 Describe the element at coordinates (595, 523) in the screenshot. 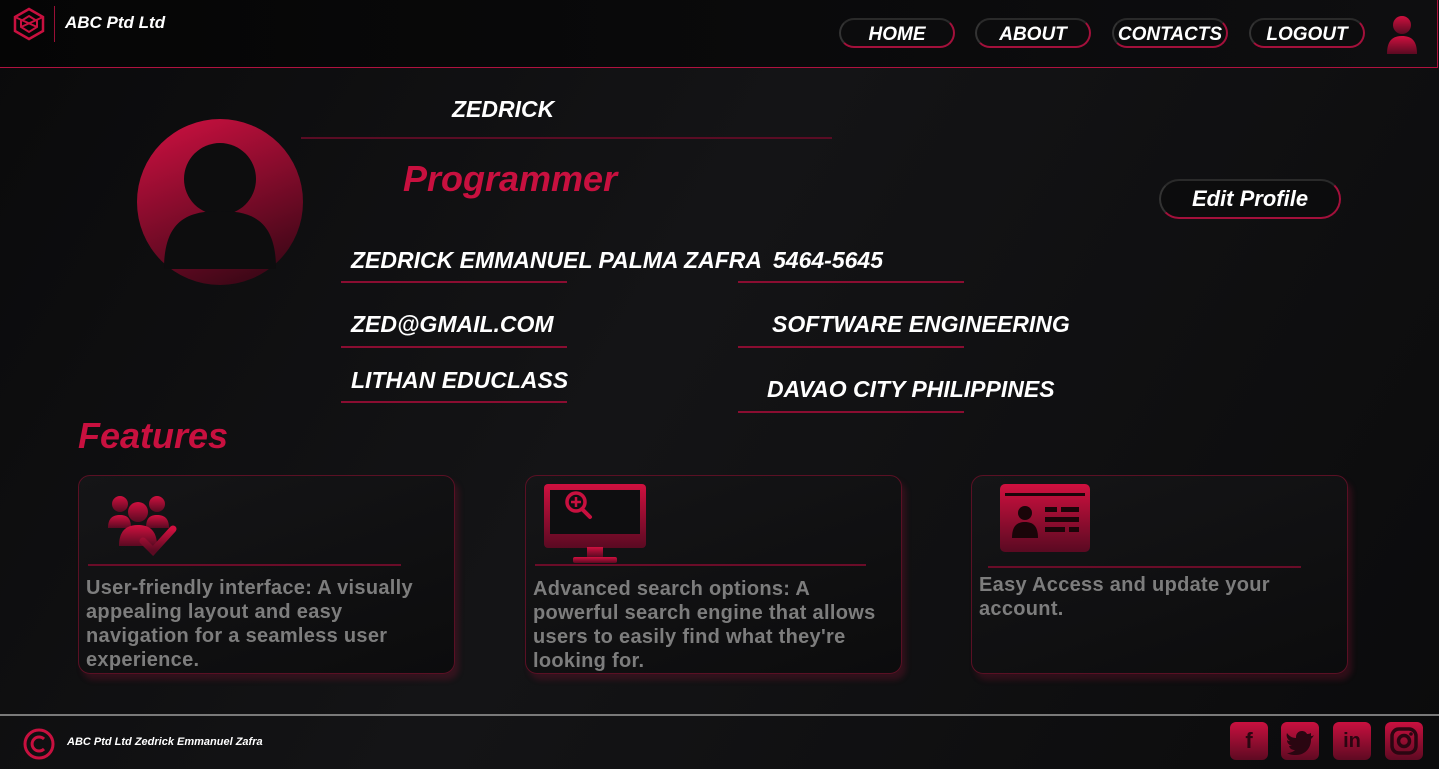

I see `monitor-search-icon` at that location.